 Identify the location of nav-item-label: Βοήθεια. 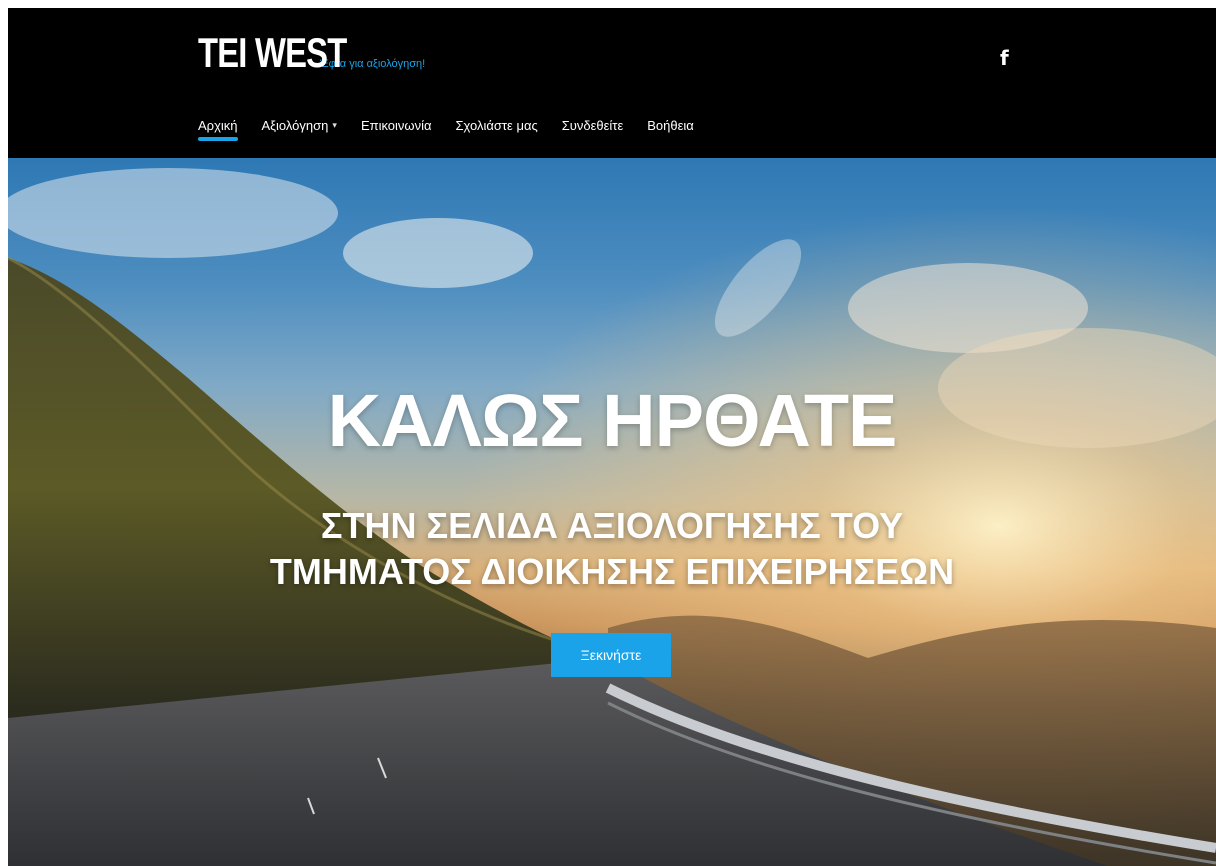
(670, 125).